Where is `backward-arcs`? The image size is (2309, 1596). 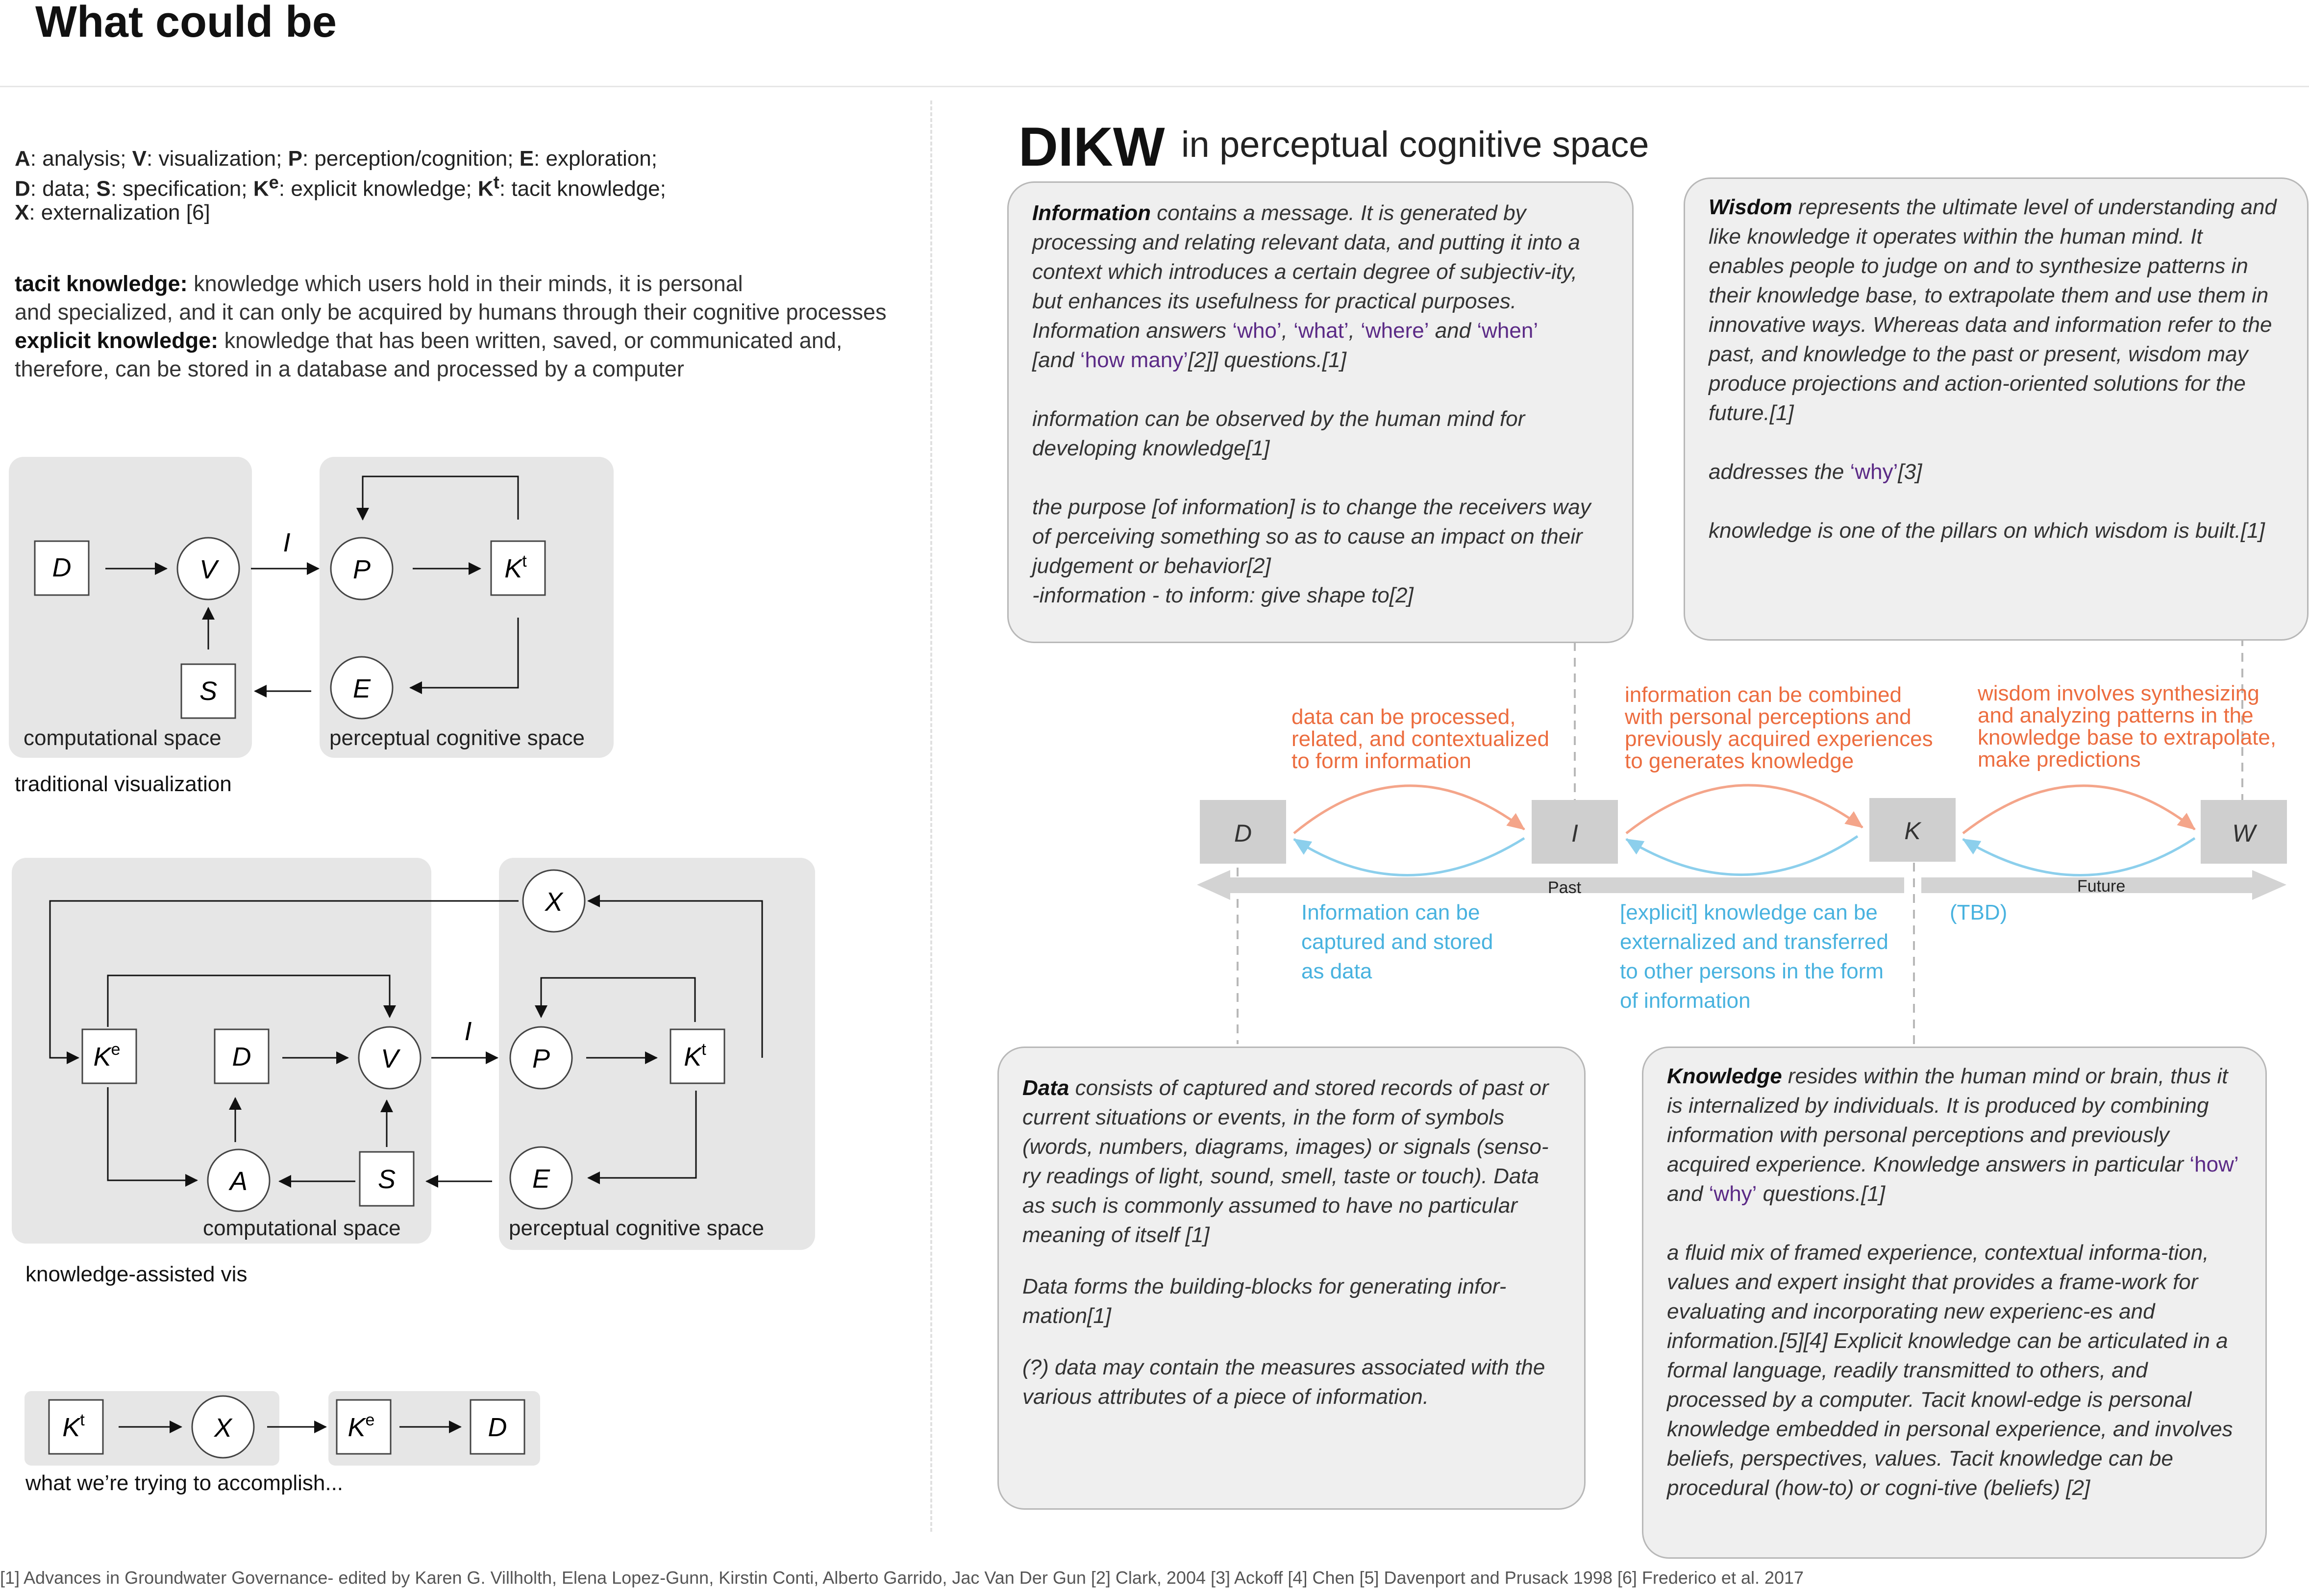 backward-arcs is located at coordinates (1744, 855).